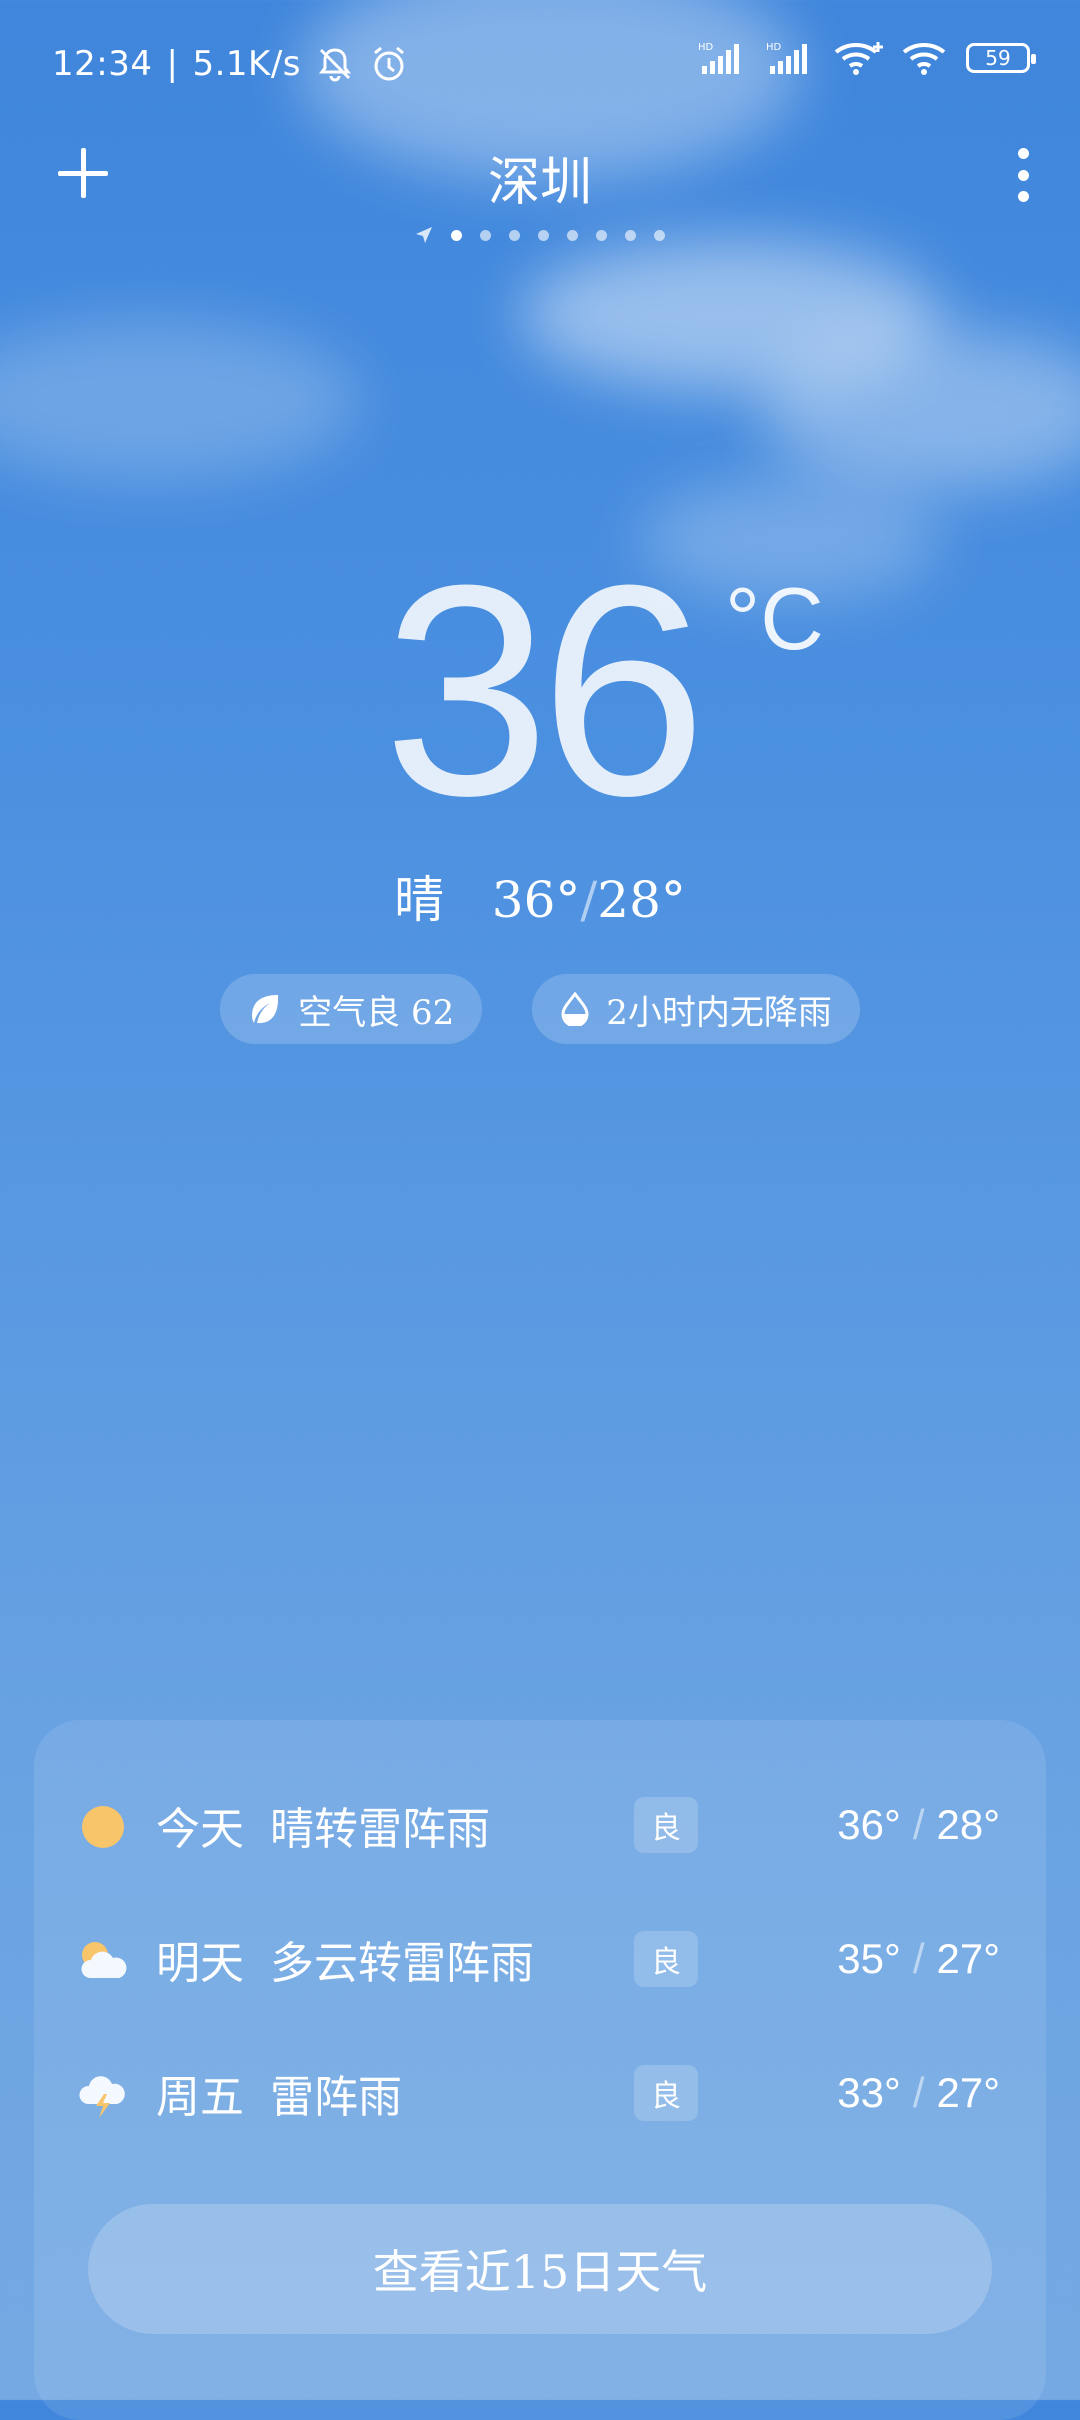 This screenshot has width=1080, height=2420. Describe the element at coordinates (719, 1012) in the screenshot. I see `rain-text: 2小时内无降雨` at that location.